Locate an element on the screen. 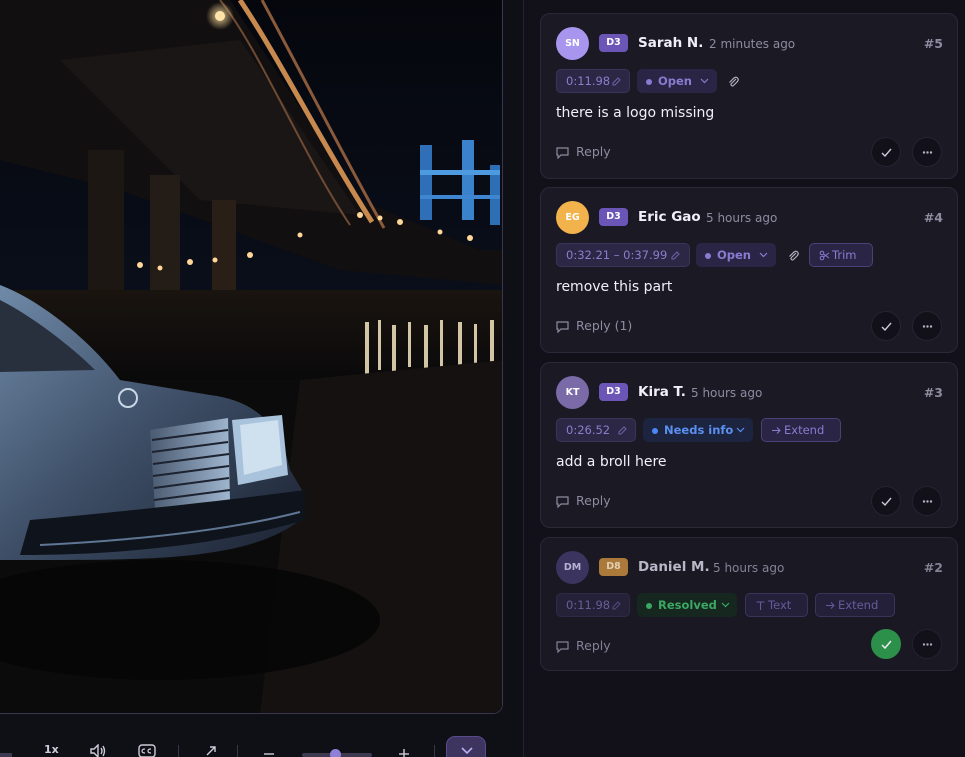  action-tag-text: Text is located at coordinates (776, 605).